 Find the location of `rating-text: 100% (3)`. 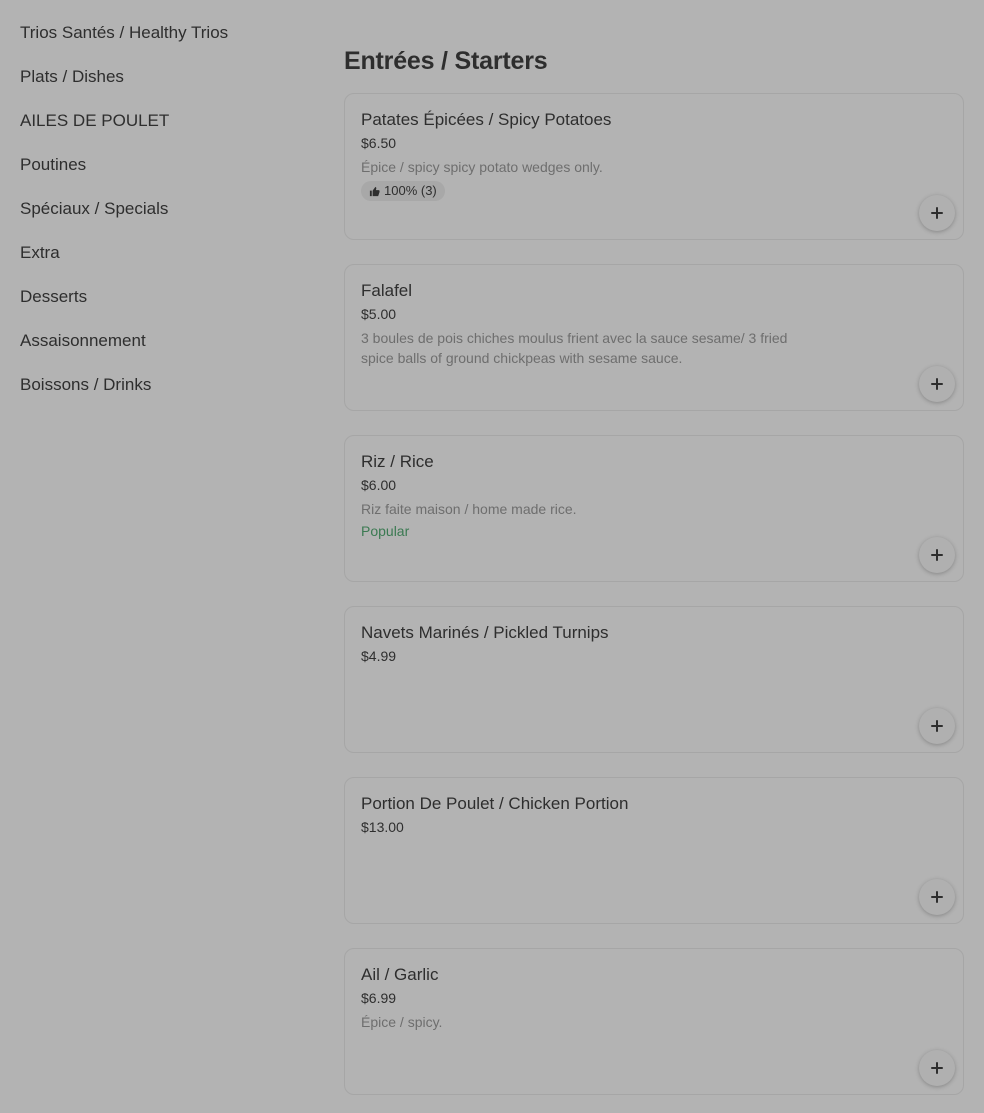

rating-text: 100% (3) is located at coordinates (410, 190).